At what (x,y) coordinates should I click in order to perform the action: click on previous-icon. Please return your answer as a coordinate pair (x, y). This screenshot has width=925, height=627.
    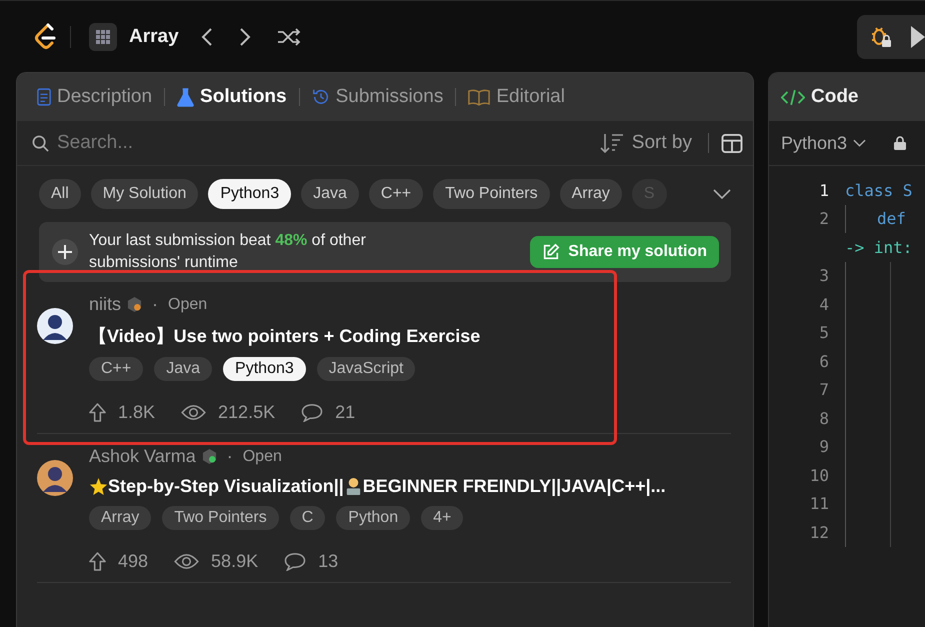
    Looking at the image, I should click on (206, 36).